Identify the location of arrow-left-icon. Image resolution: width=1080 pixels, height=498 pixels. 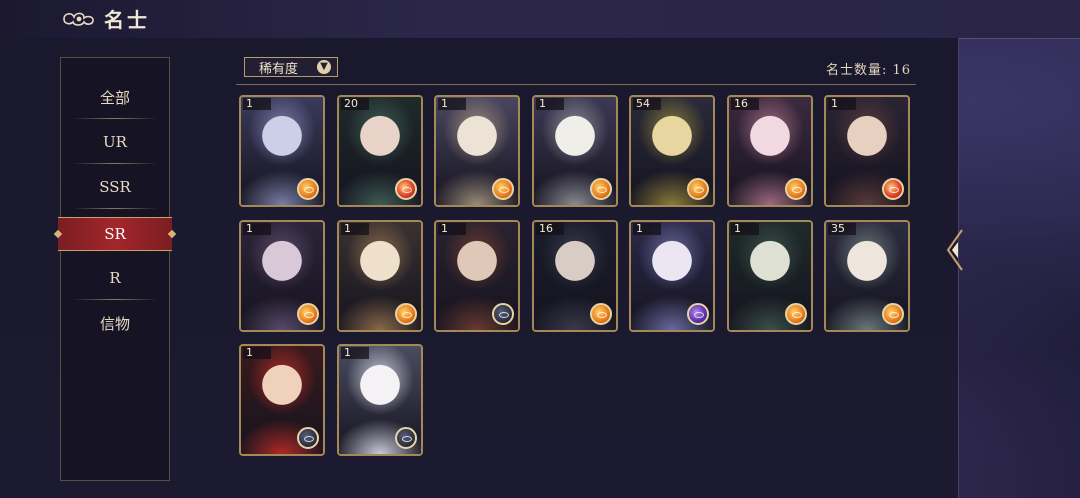
(954, 250).